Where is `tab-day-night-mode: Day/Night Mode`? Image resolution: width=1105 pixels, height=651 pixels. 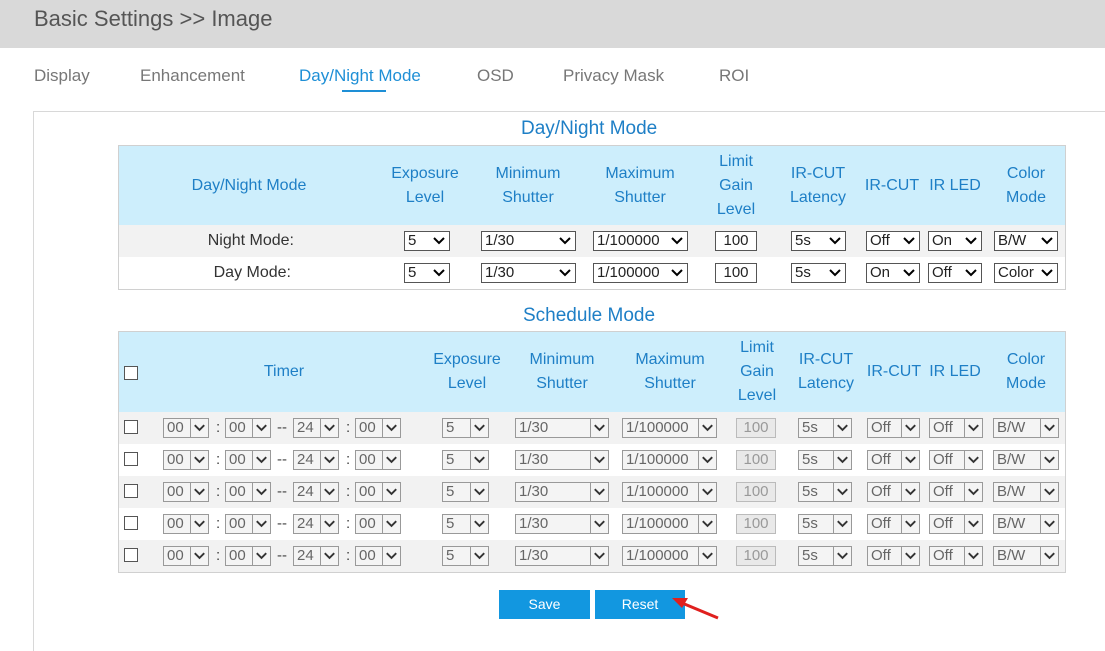
tab-day-night-mode: Day/Night Mode is located at coordinates (360, 76).